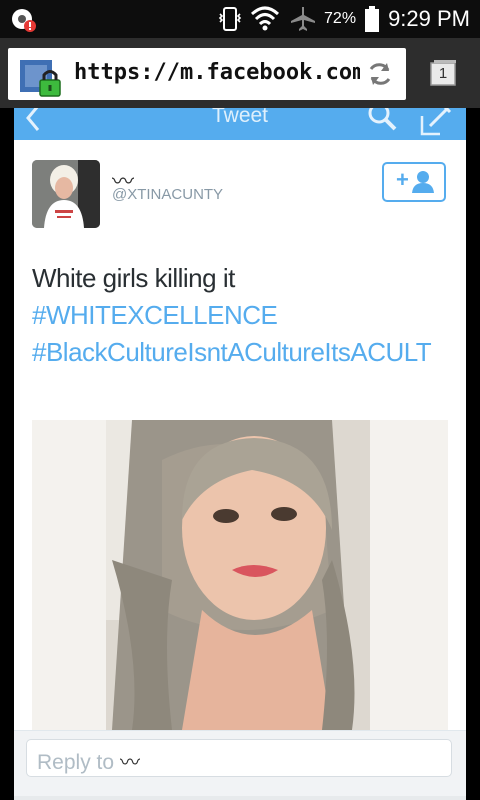 The image size is (480, 800). I want to click on url-text: https://m.facebook.com, so click(217, 72).